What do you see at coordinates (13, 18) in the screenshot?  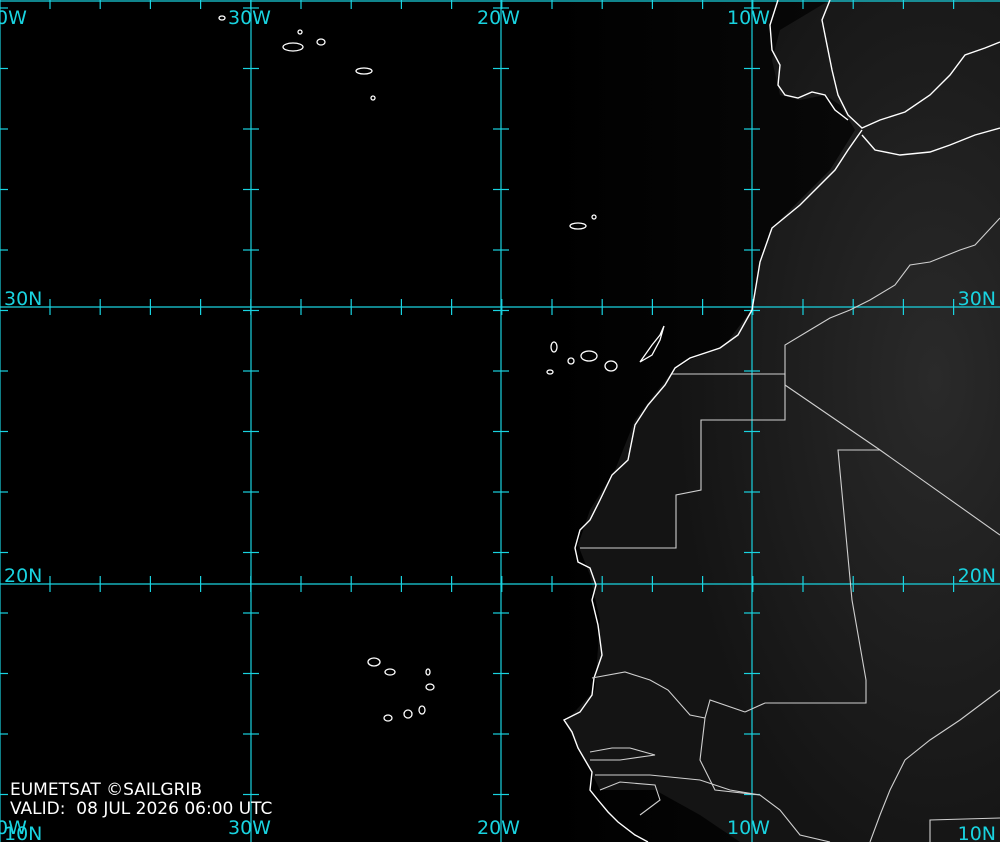 I see `lon-label-40w: 0W` at bounding box center [13, 18].